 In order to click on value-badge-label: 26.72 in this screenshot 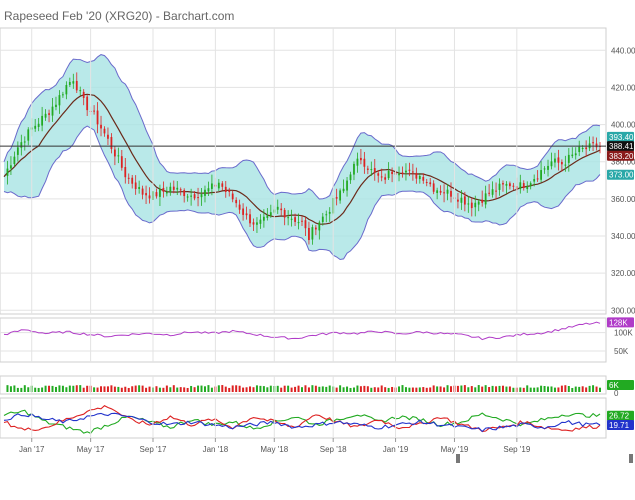, I will do `click(619, 416)`.